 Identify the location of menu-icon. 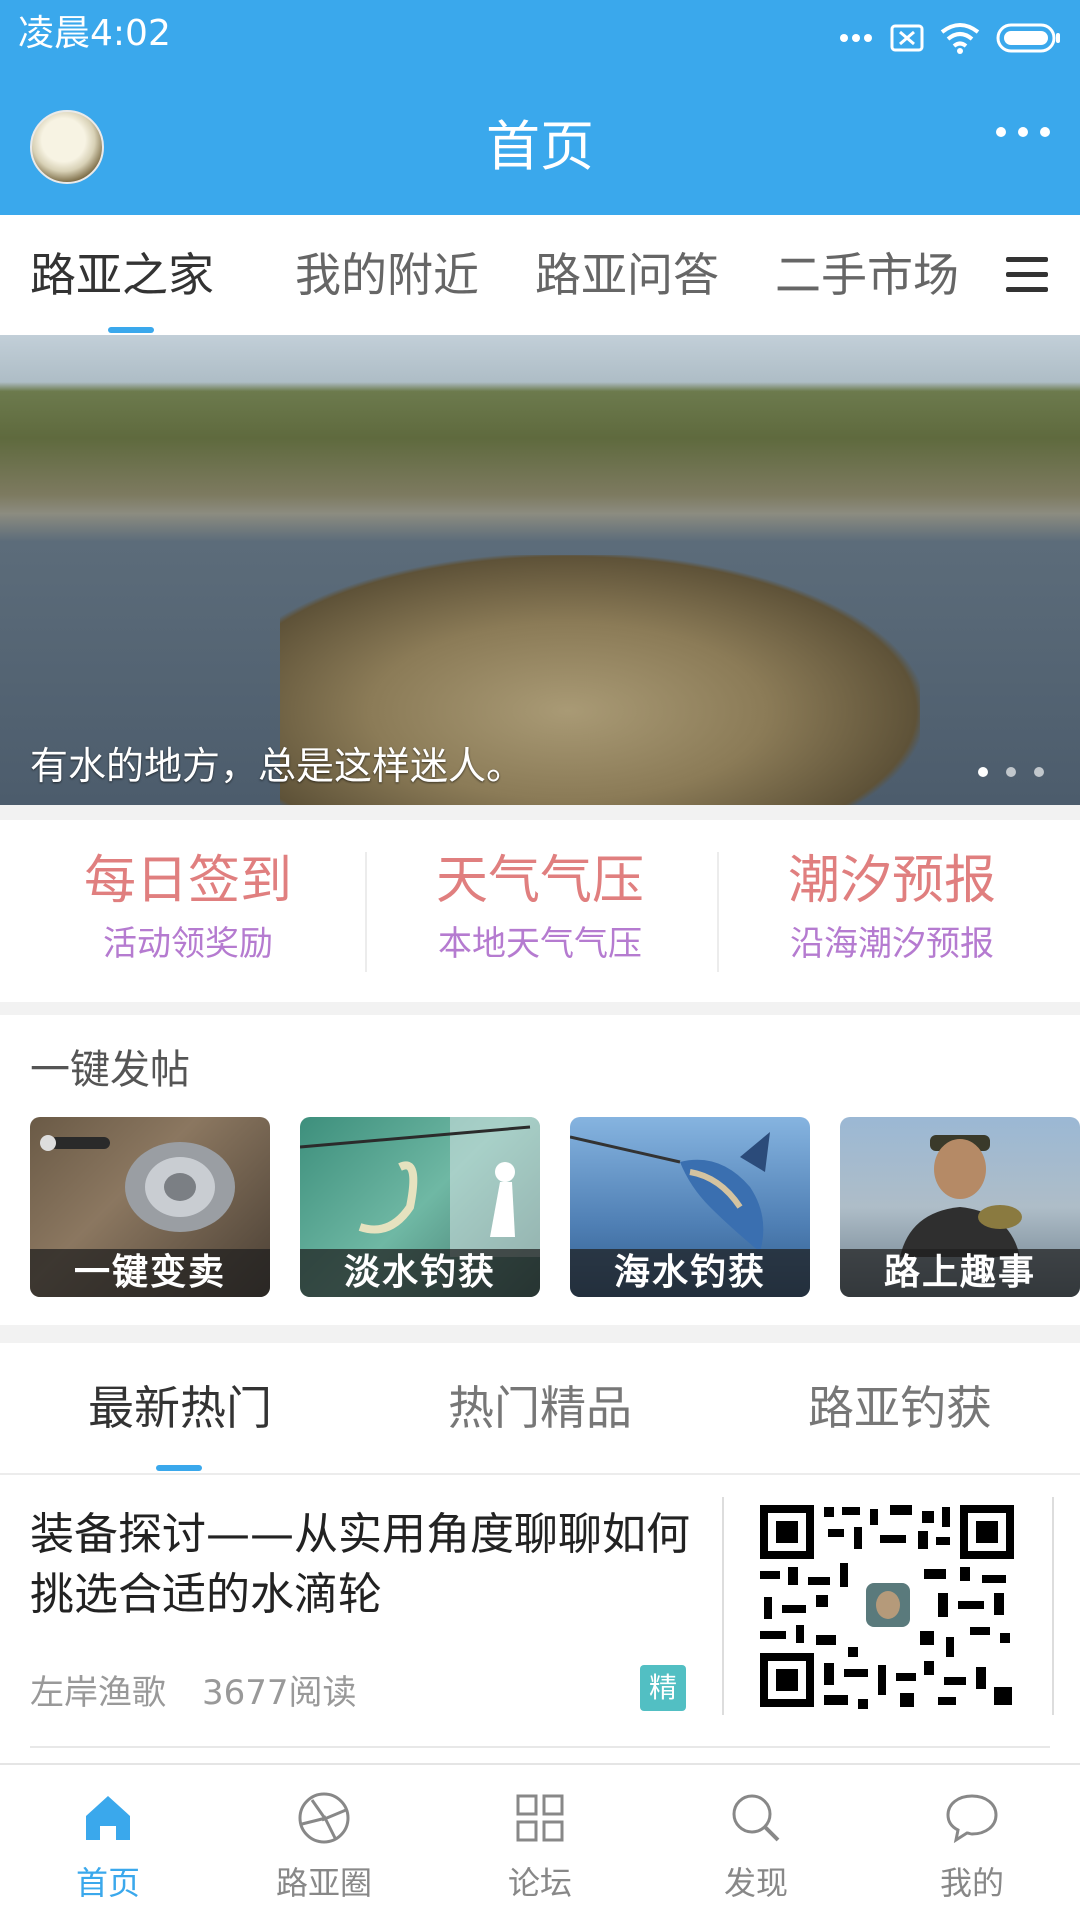
(1027, 275).